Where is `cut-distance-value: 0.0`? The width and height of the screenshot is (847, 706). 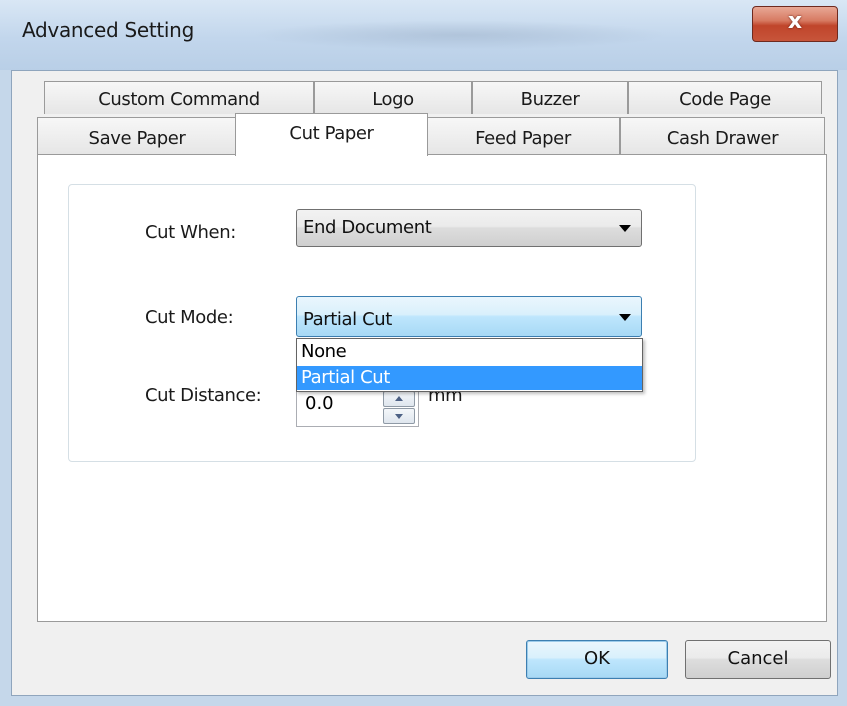 cut-distance-value: 0.0 is located at coordinates (319, 403).